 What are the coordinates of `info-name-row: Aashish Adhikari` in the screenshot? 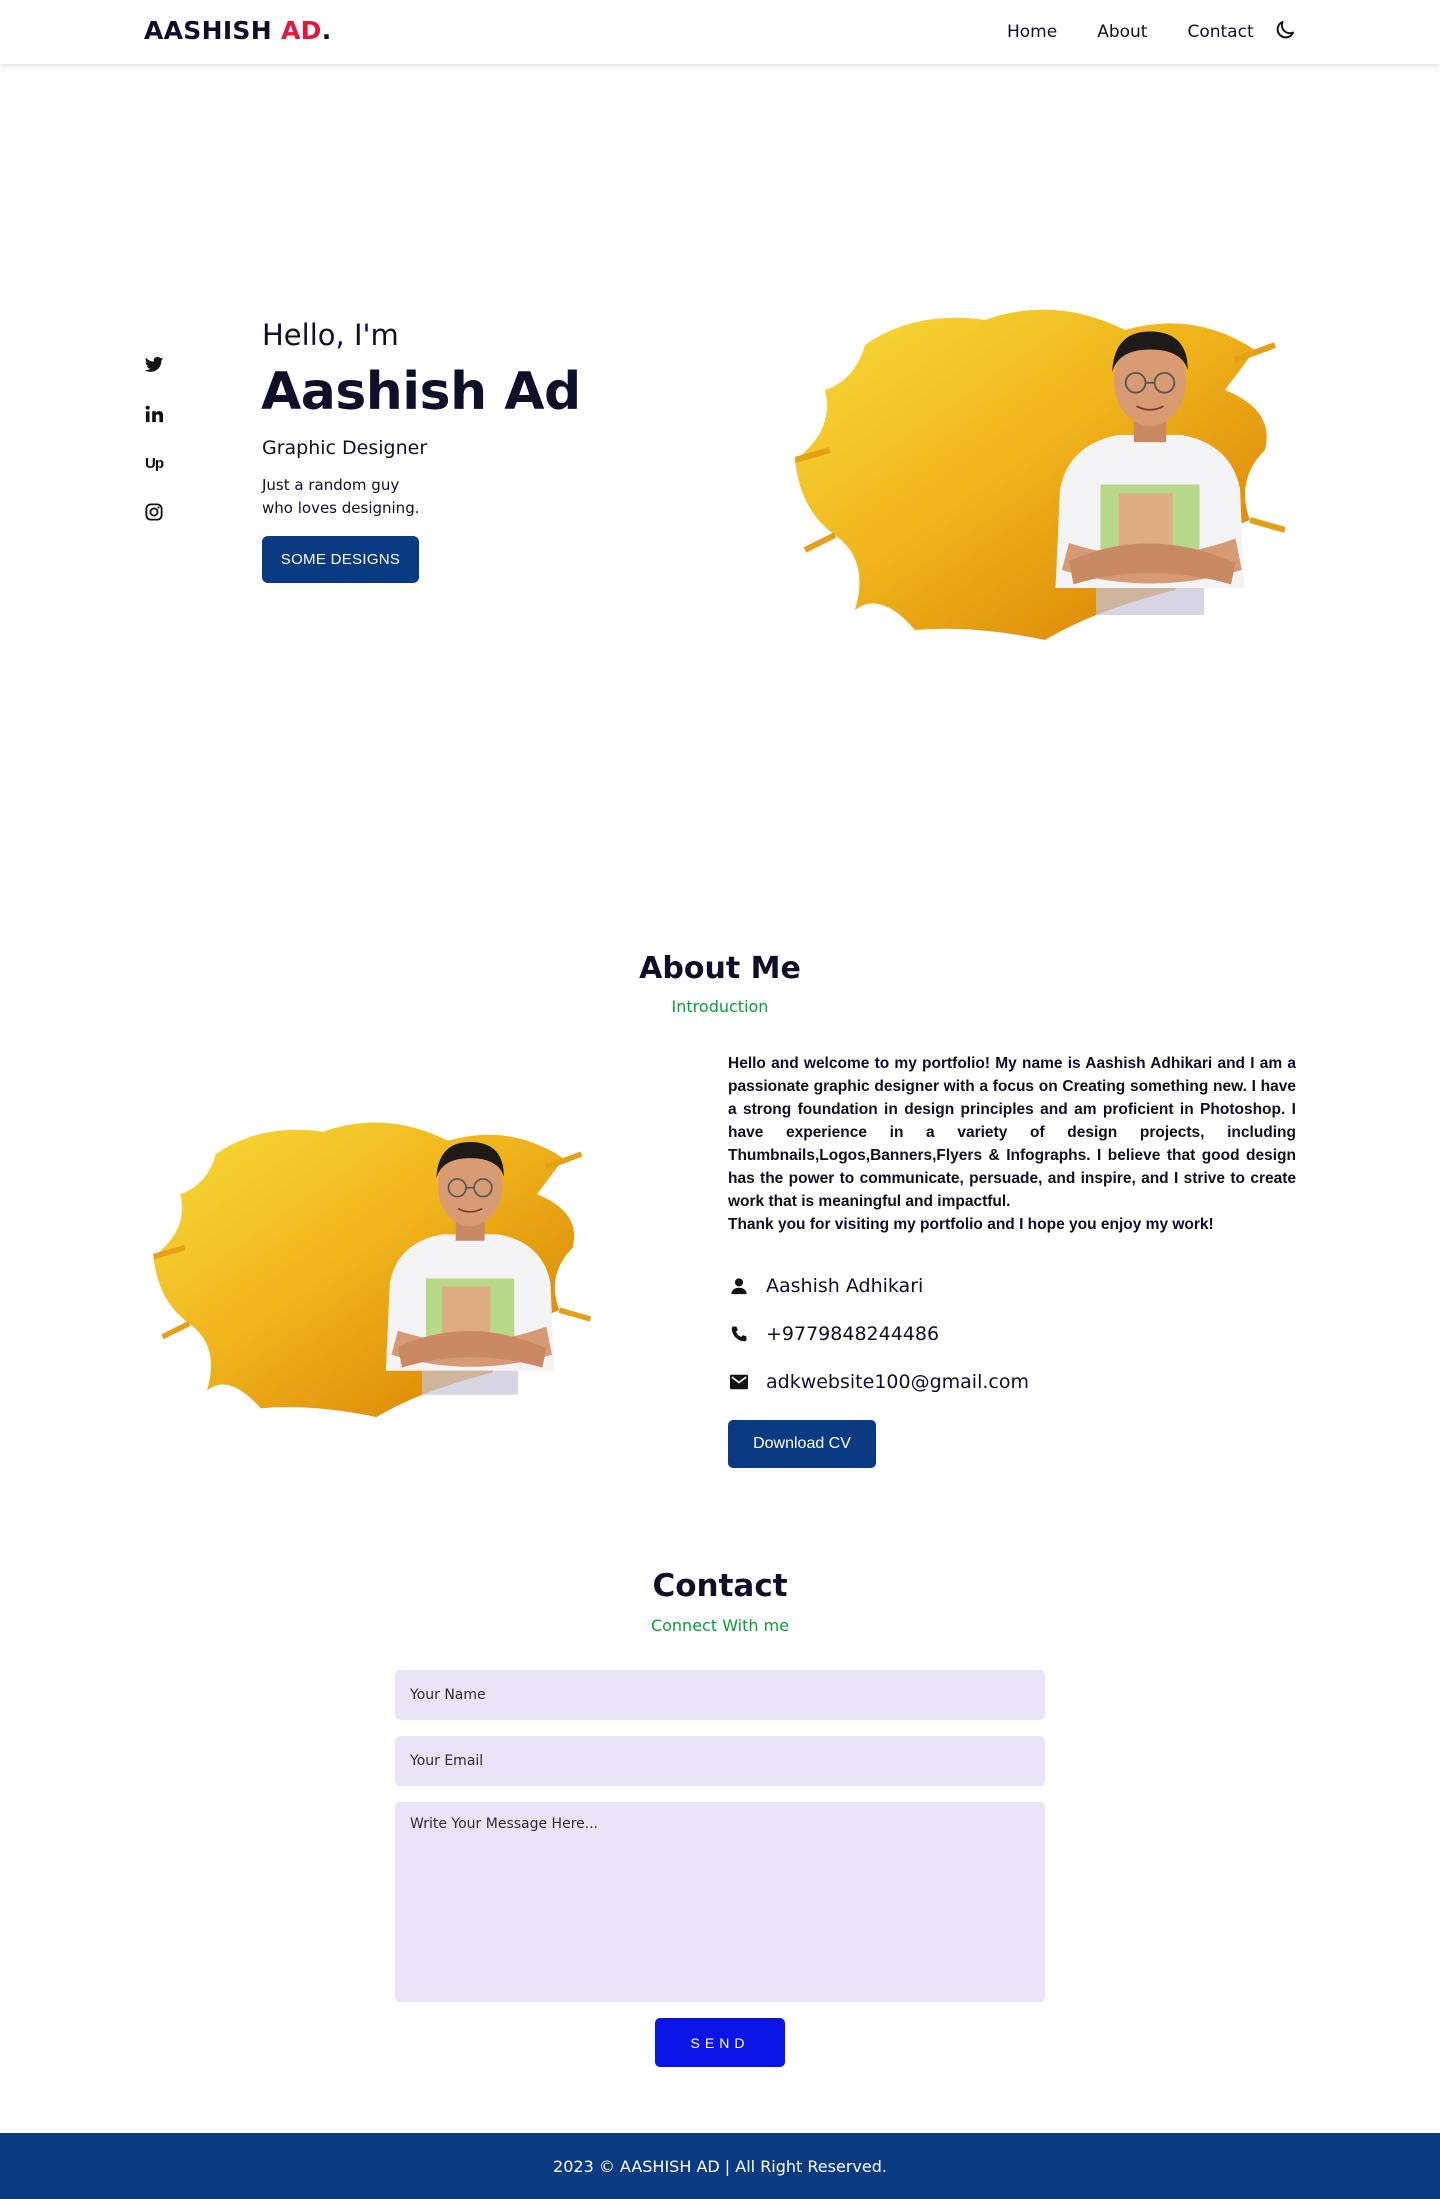 It's located at (825, 1286).